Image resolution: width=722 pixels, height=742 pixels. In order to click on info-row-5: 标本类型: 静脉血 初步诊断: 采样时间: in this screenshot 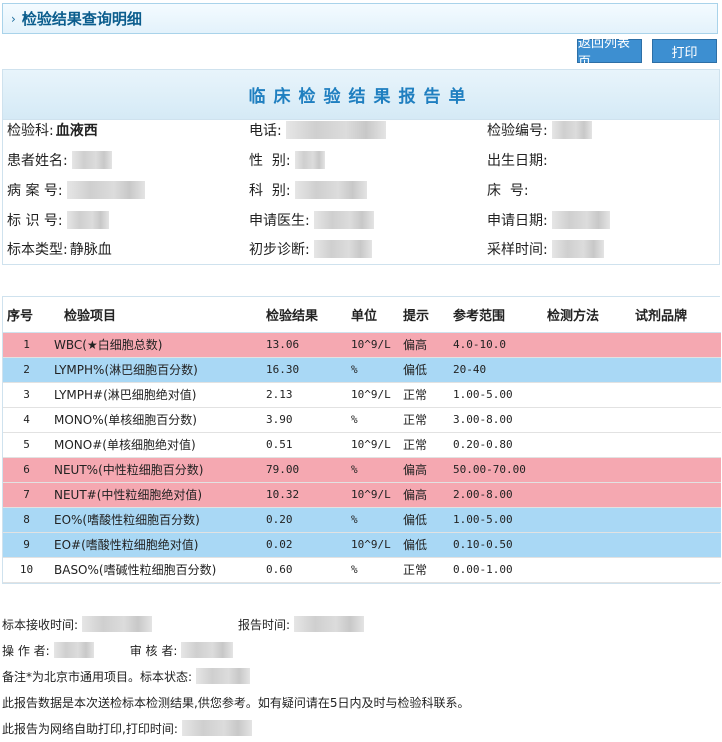, I will do `click(361, 249)`.